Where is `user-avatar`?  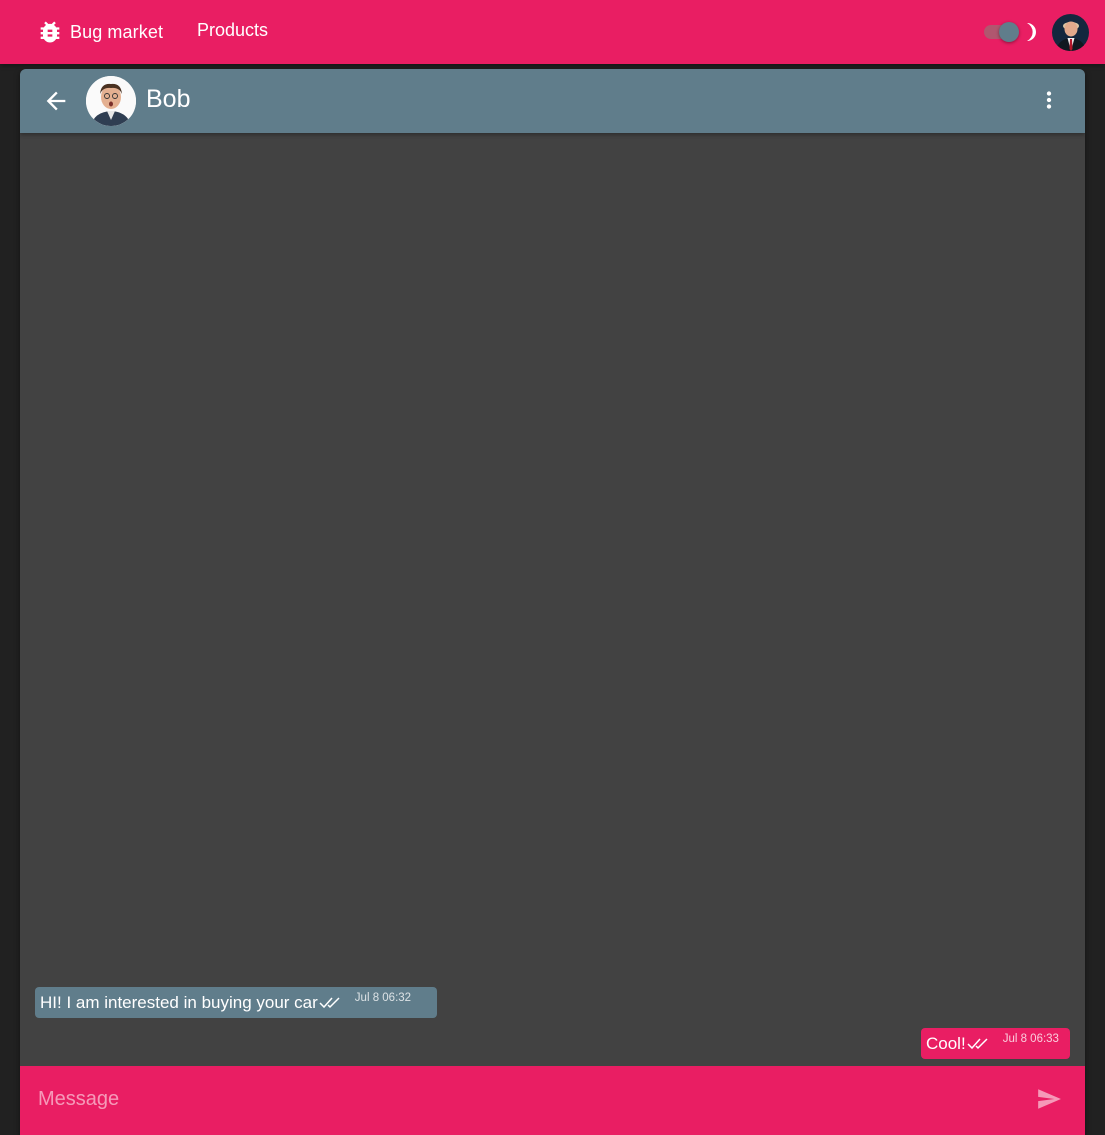 user-avatar is located at coordinates (1070, 32).